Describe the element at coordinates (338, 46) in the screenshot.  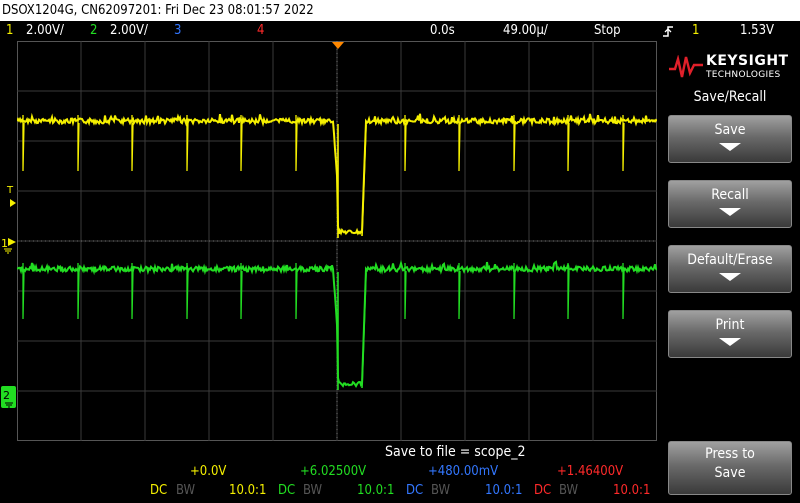
I see `trigger-position-marker` at that location.